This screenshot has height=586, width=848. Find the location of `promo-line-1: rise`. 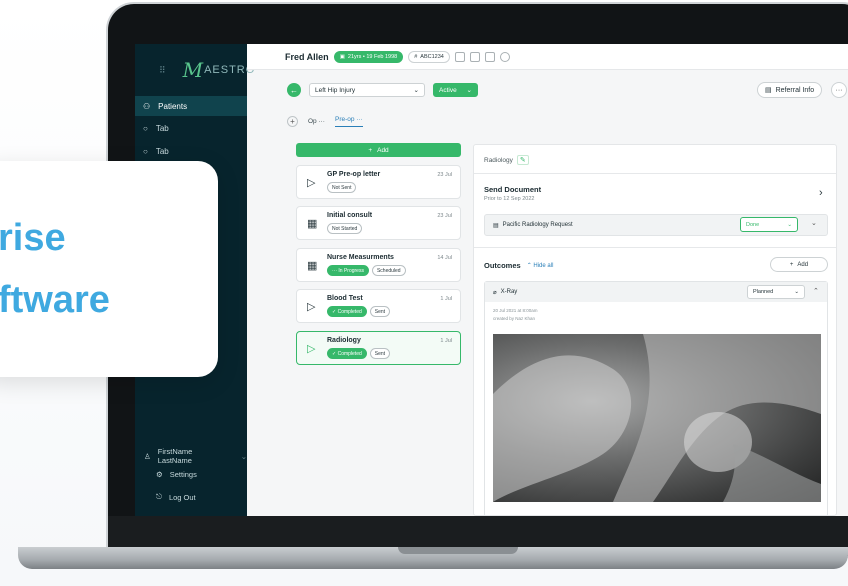

promo-line-1: rise is located at coordinates (33, 238).